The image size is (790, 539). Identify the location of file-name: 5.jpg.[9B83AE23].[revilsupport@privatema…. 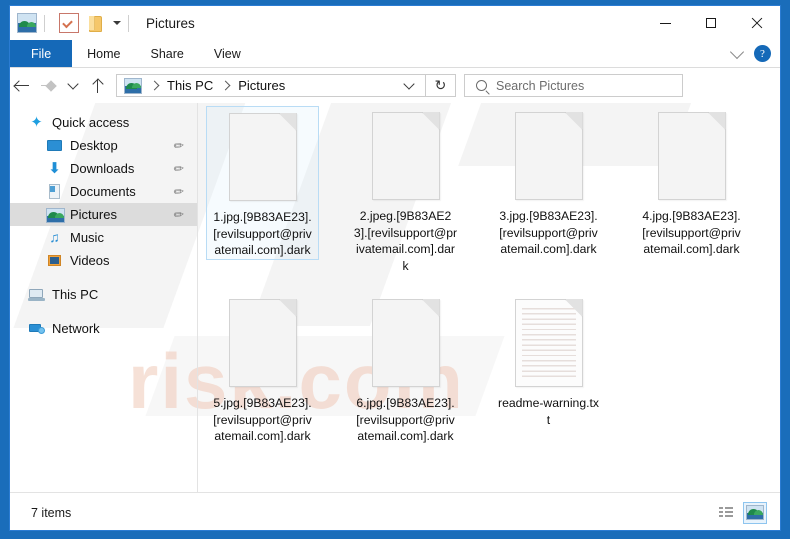
(262, 420).